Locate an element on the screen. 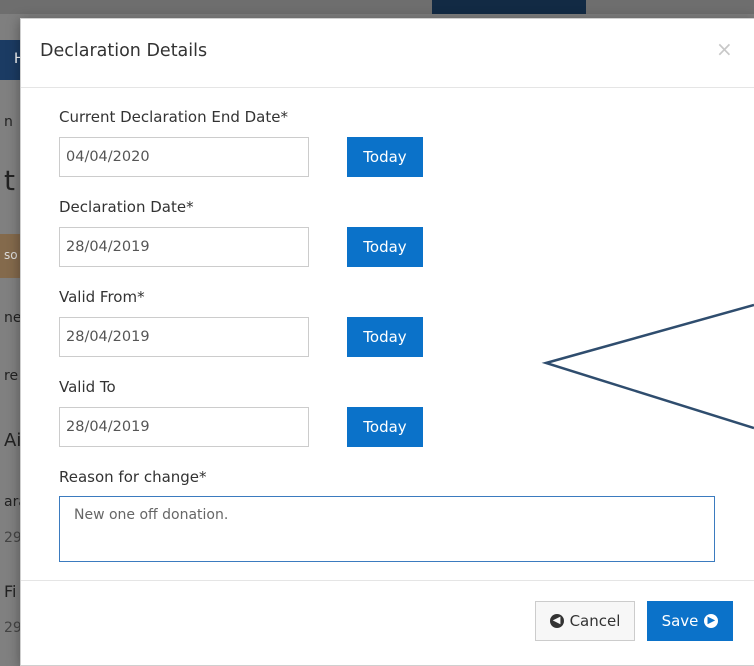 The image size is (754, 666). current-declaration-end-date-label: Current Declaration End Date* is located at coordinates (173, 117).